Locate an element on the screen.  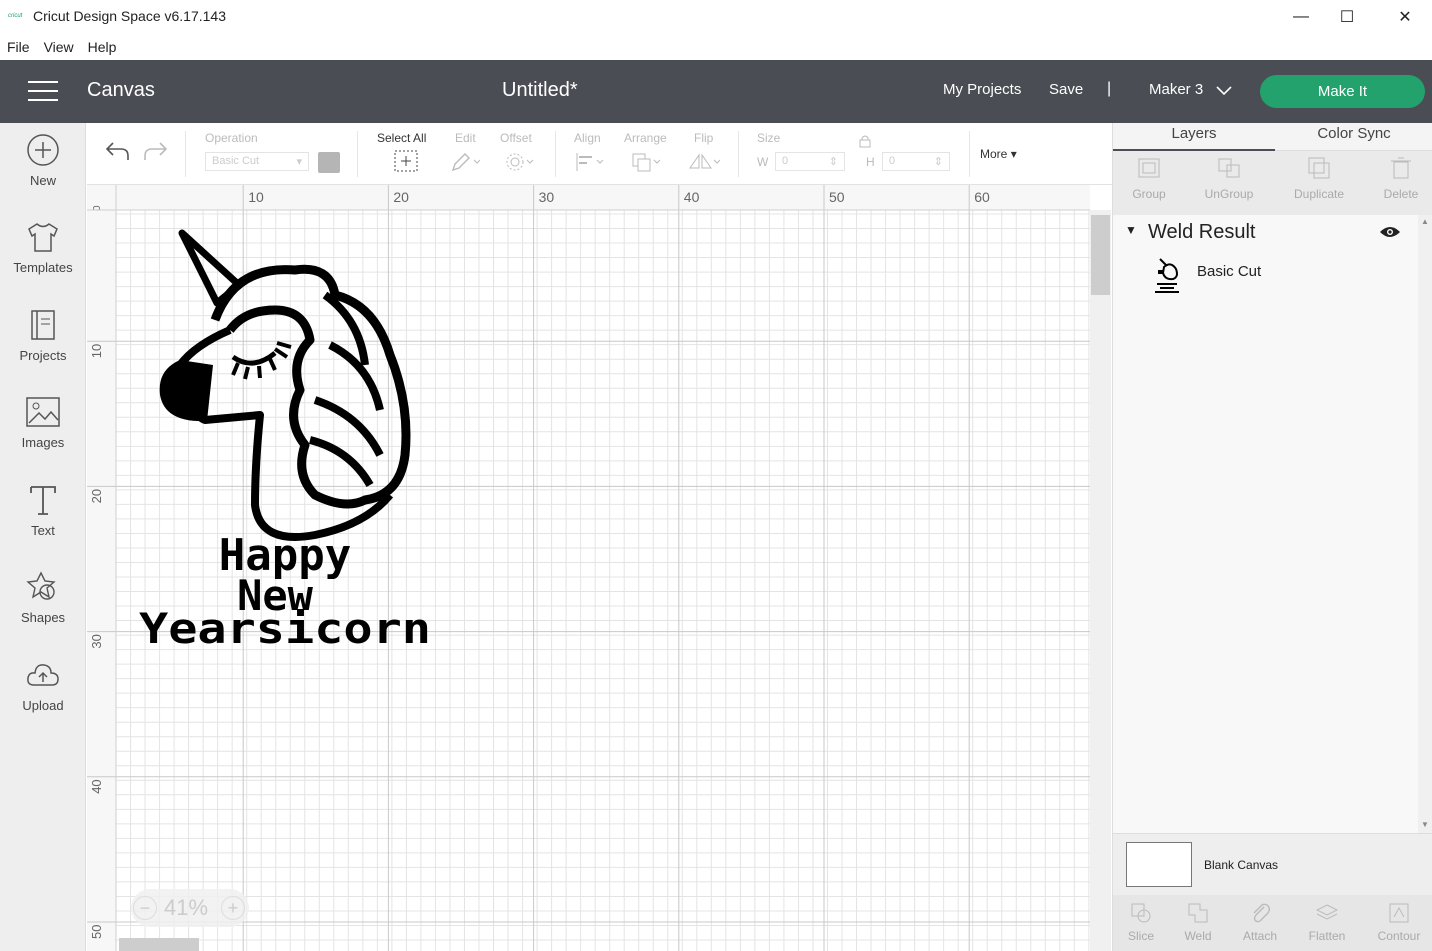
sidebar-item-new: New is located at coordinates (43, 173).